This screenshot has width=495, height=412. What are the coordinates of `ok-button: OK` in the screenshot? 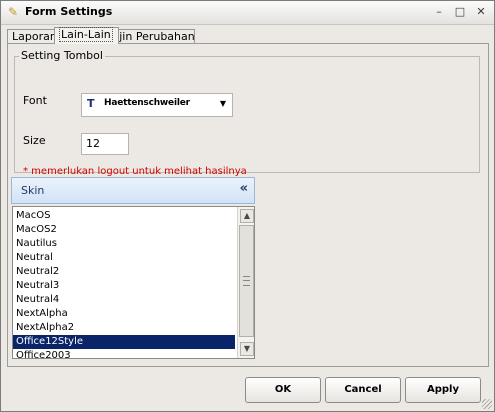 It's located at (283, 390).